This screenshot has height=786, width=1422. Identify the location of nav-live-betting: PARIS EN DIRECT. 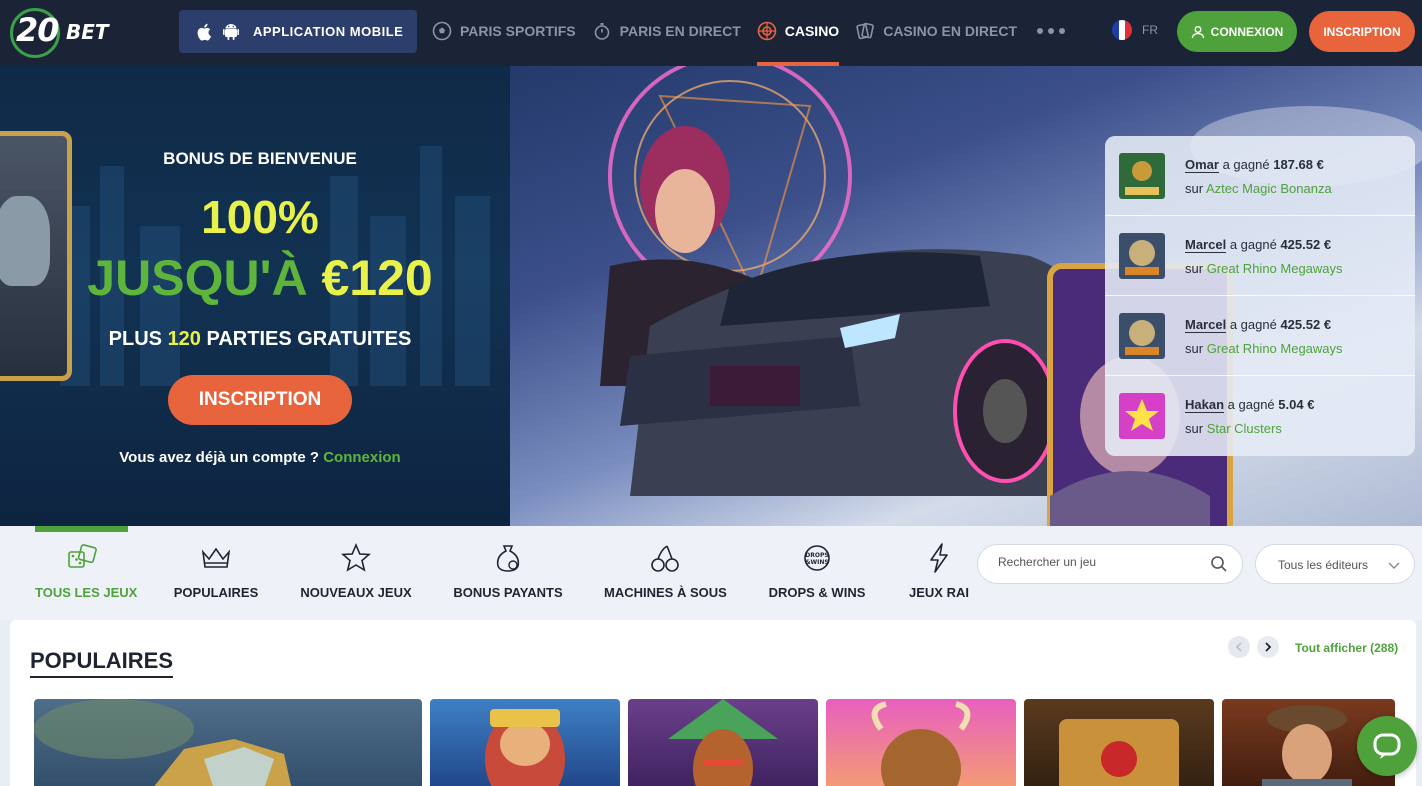
(674, 31).